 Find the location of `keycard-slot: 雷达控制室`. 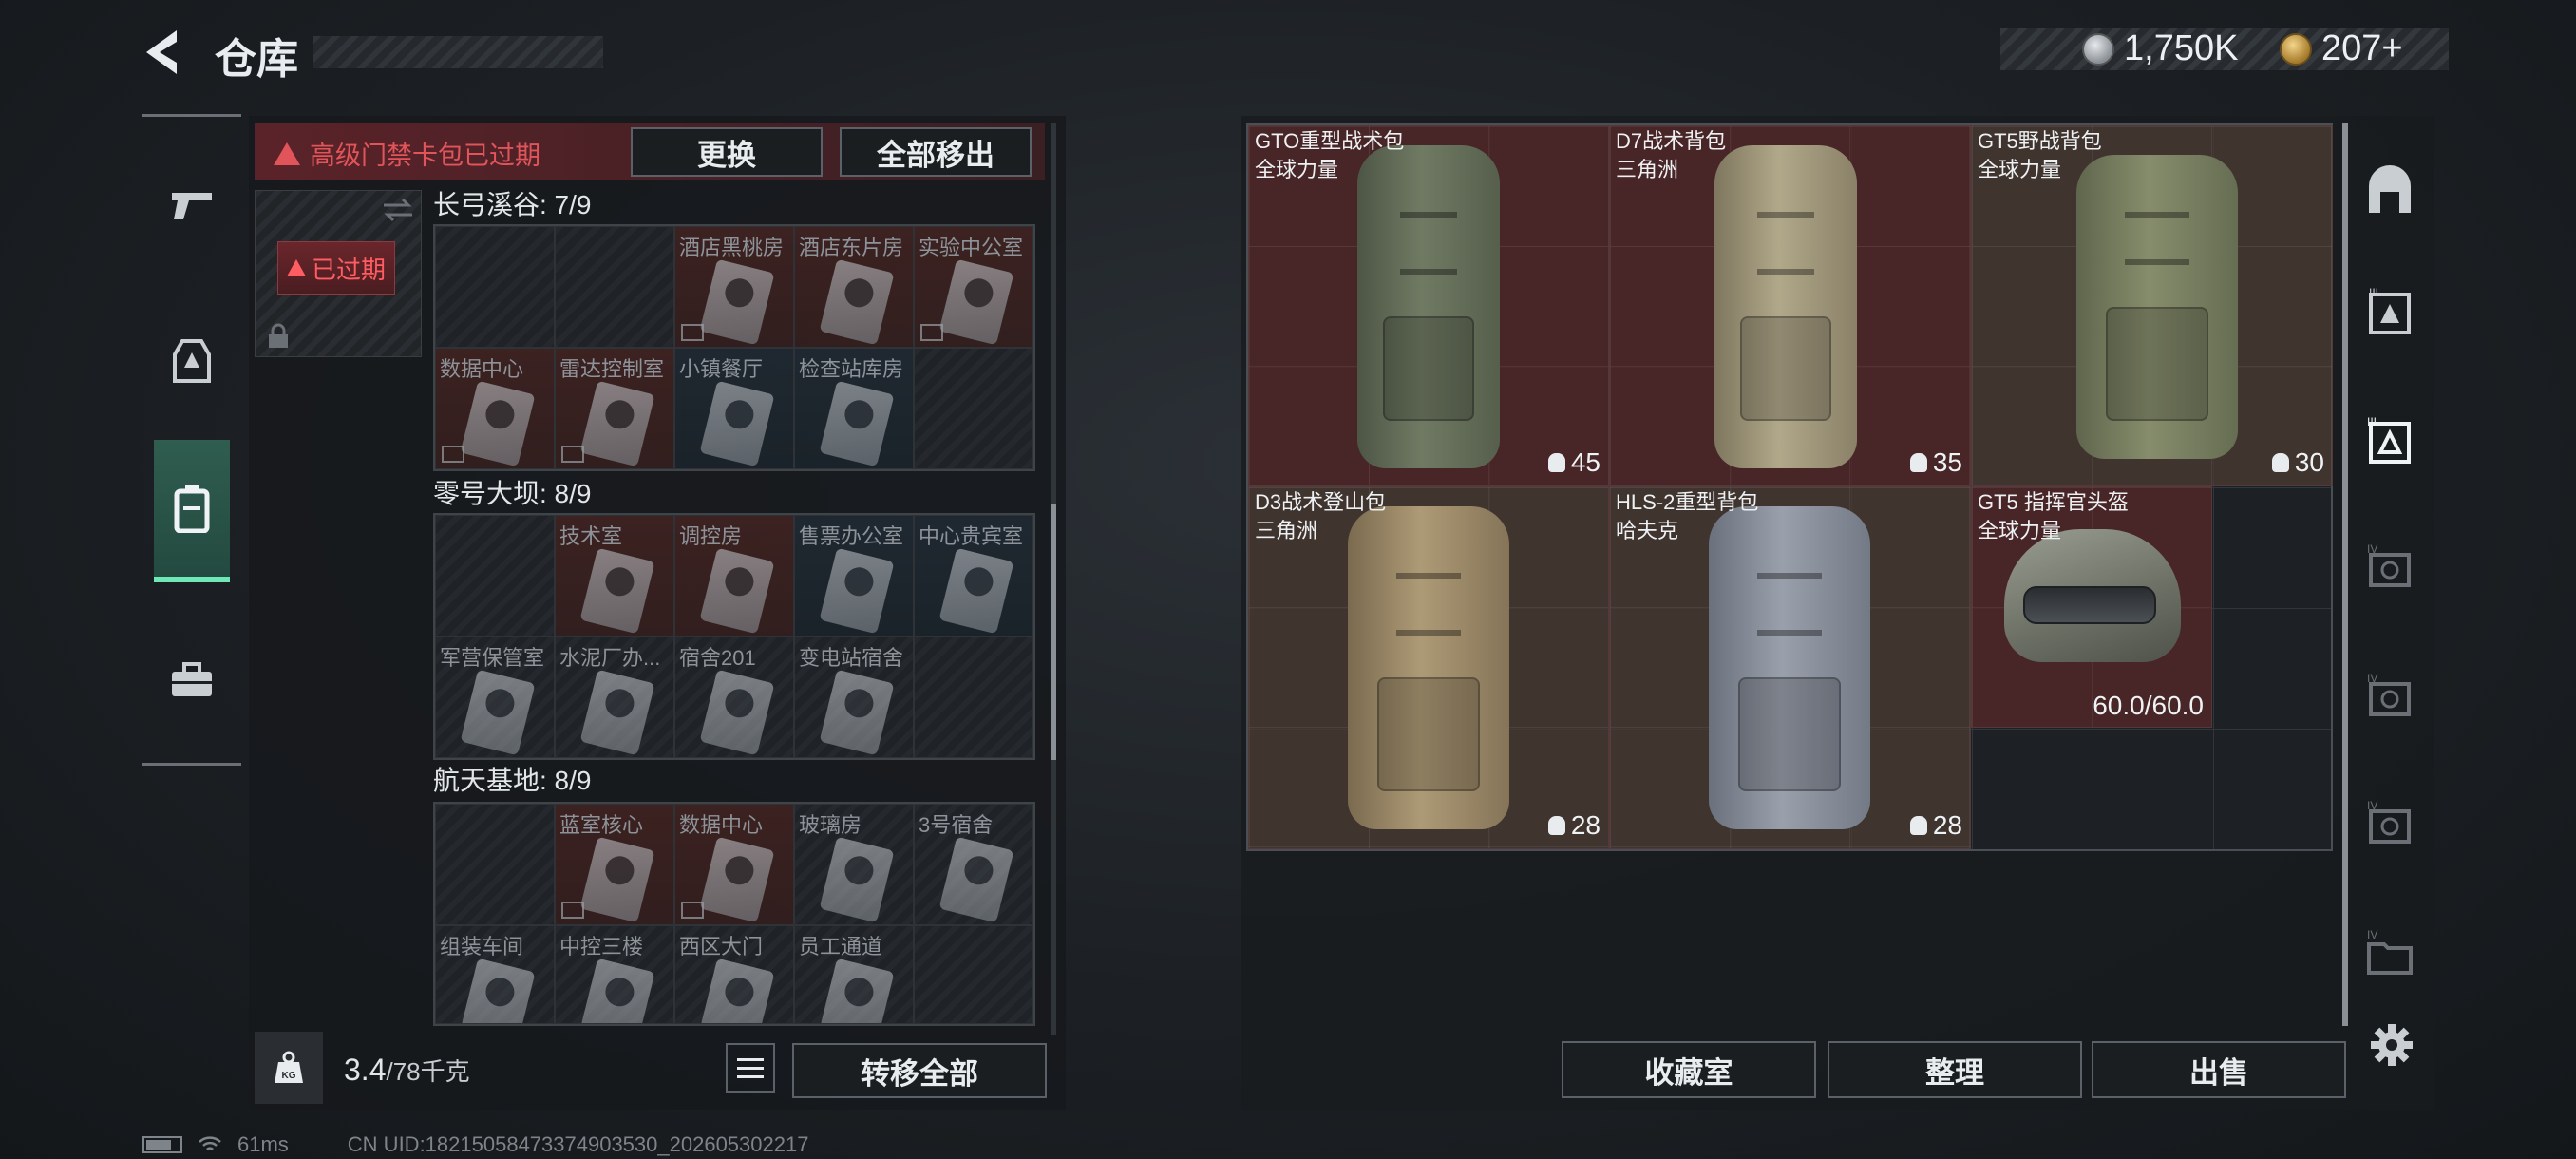

keycard-slot: 雷达控制室 is located at coordinates (614, 408).